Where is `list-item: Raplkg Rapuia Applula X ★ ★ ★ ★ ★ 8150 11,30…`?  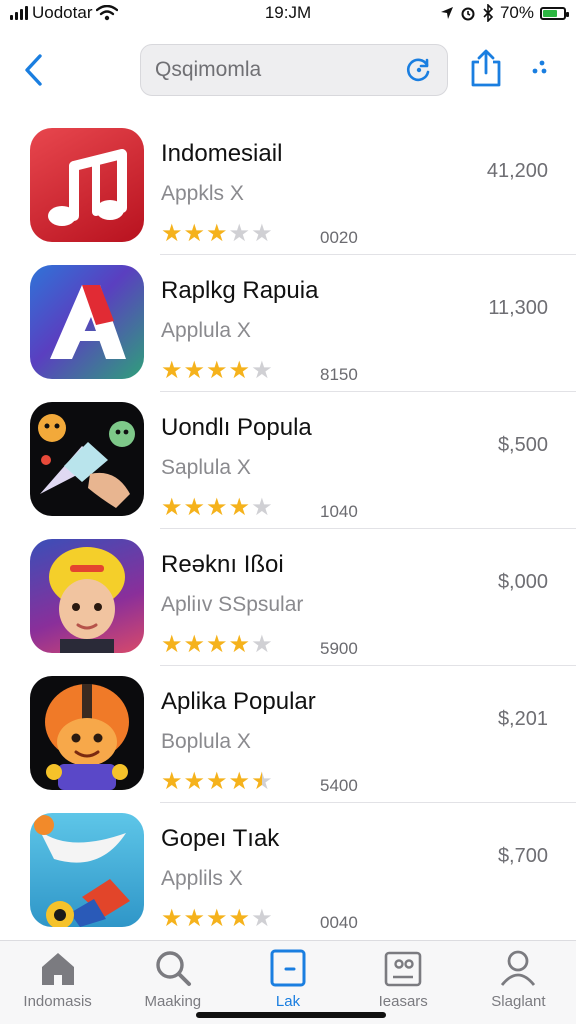 list-item: Raplkg Rapuia Applula X ★ ★ ★ ★ ★ 8150 11,30… is located at coordinates (288, 323).